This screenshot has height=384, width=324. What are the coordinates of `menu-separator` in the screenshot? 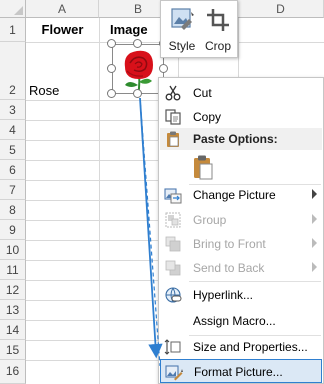 It's located at (255, 281).